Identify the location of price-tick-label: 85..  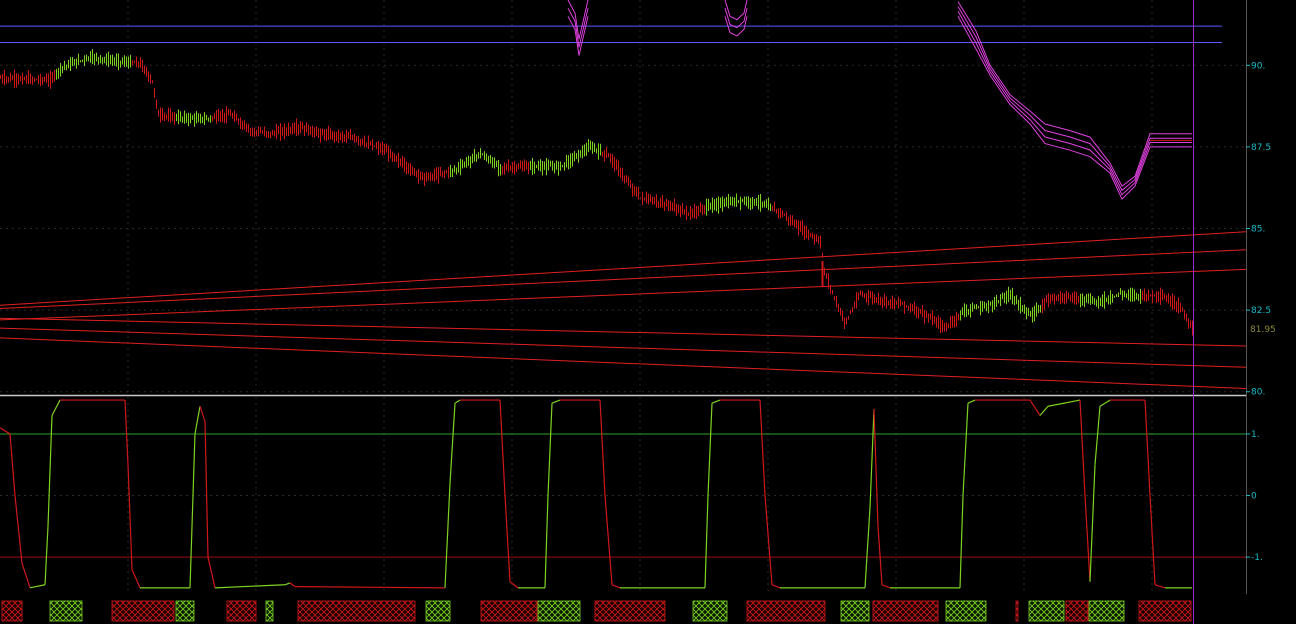
(1258, 230).